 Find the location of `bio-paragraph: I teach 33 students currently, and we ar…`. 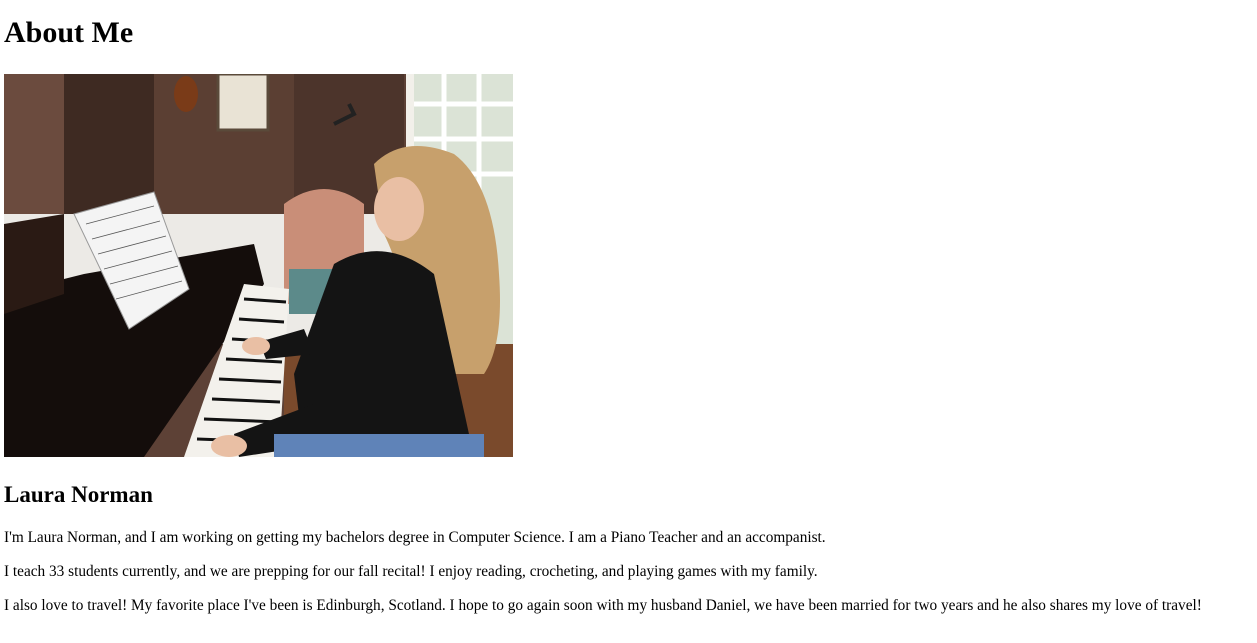

bio-paragraph: I teach 33 students currently, and we ar… is located at coordinates (411, 571).